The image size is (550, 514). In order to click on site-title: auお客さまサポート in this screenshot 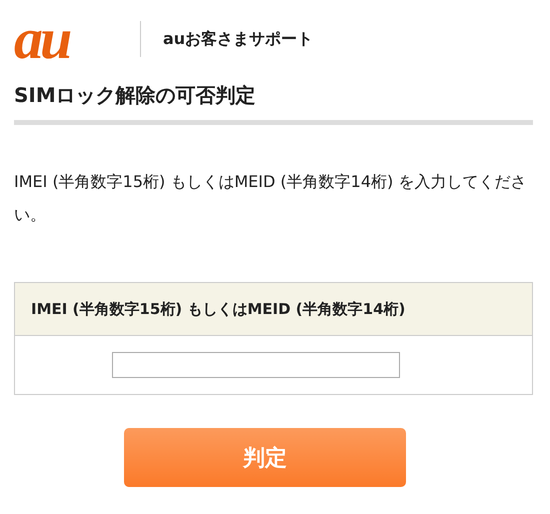, I will do `click(238, 39)`.